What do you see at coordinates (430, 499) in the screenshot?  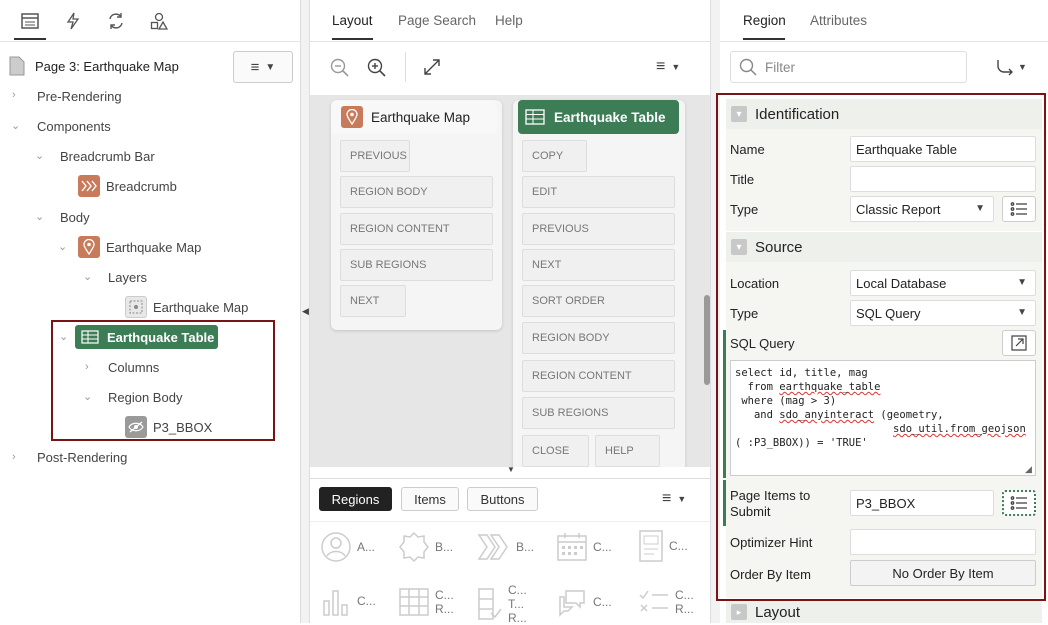 I see `gallery-tab-items: Items` at bounding box center [430, 499].